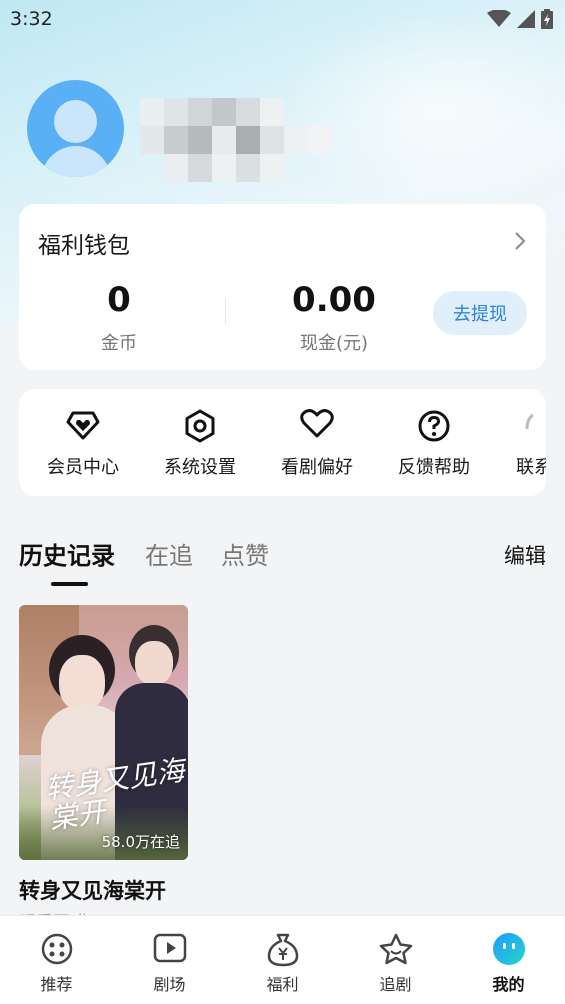 Image resolution: width=565 pixels, height=1004 pixels. I want to click on avatar-body-shape, so click(76, 161).